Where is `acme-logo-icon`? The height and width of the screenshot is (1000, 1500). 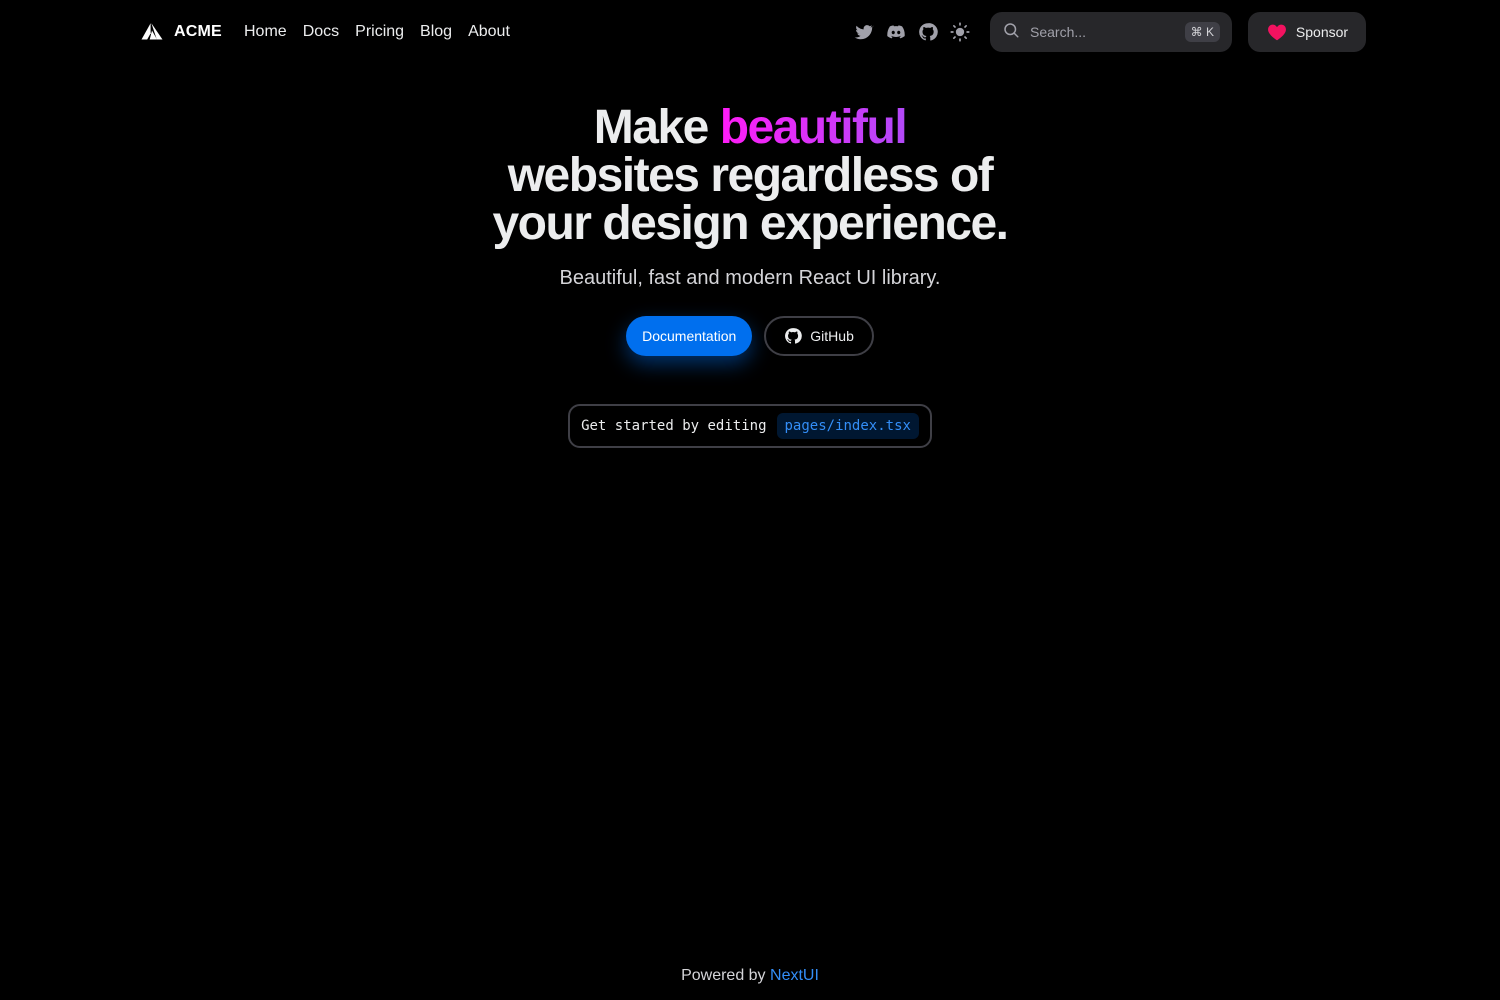
acme-logo-icon is located at coordinates (152, 32).